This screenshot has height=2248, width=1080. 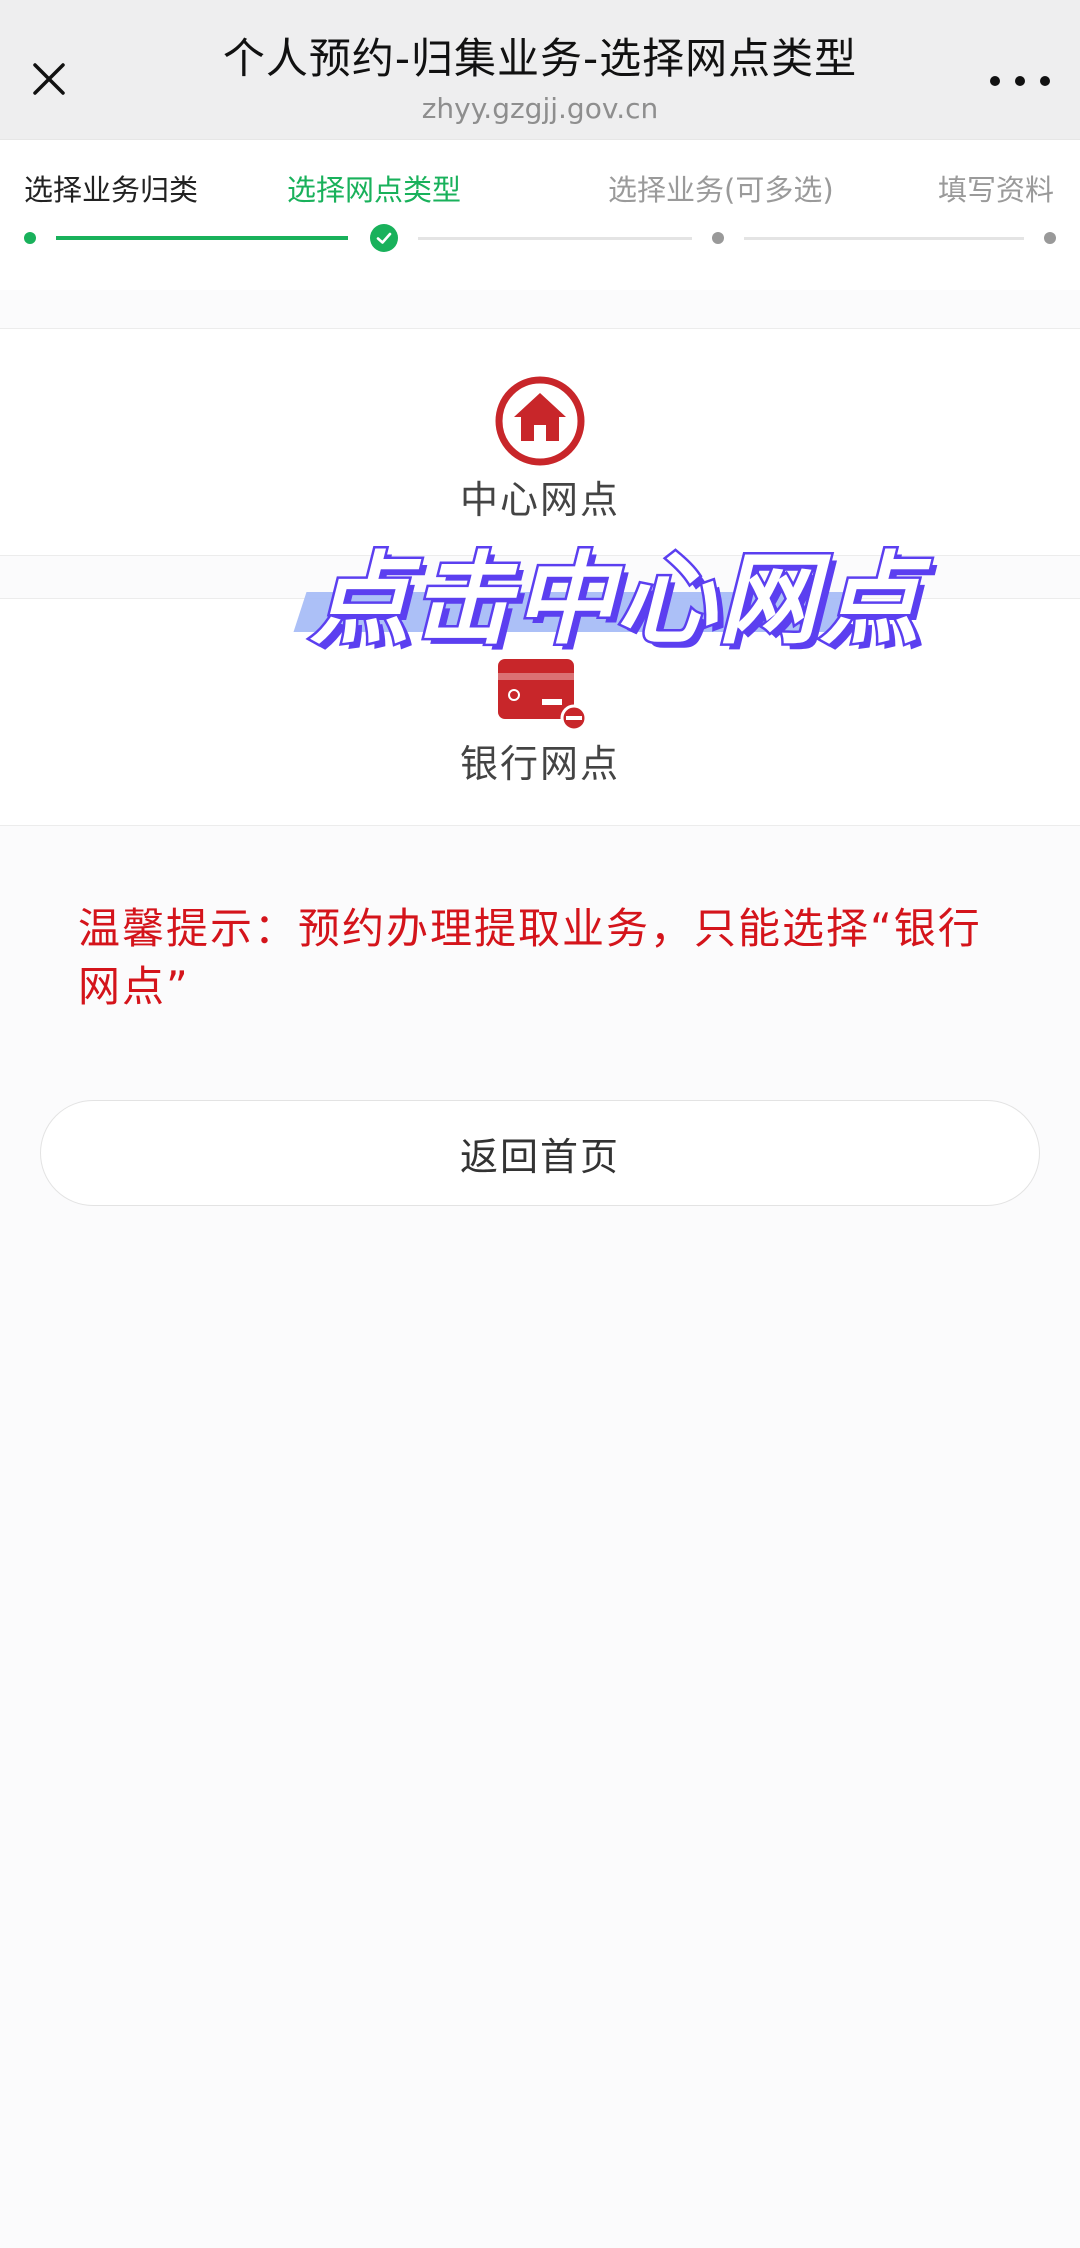 I want to click on progress-steps: 选择业务归类 选择网点类型 选择业务(可多选) 填写资料, so click(x=540, y=215).